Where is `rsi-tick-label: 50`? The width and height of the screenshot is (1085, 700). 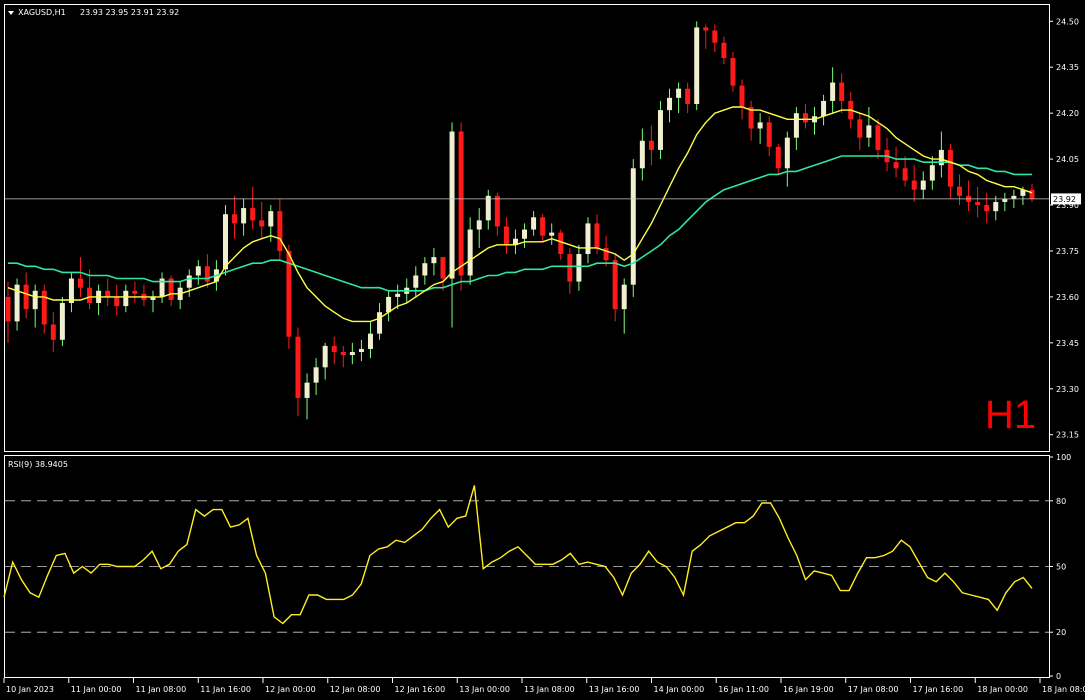
rsi-tick-label: 50 is located at coordinates (1061, 567).